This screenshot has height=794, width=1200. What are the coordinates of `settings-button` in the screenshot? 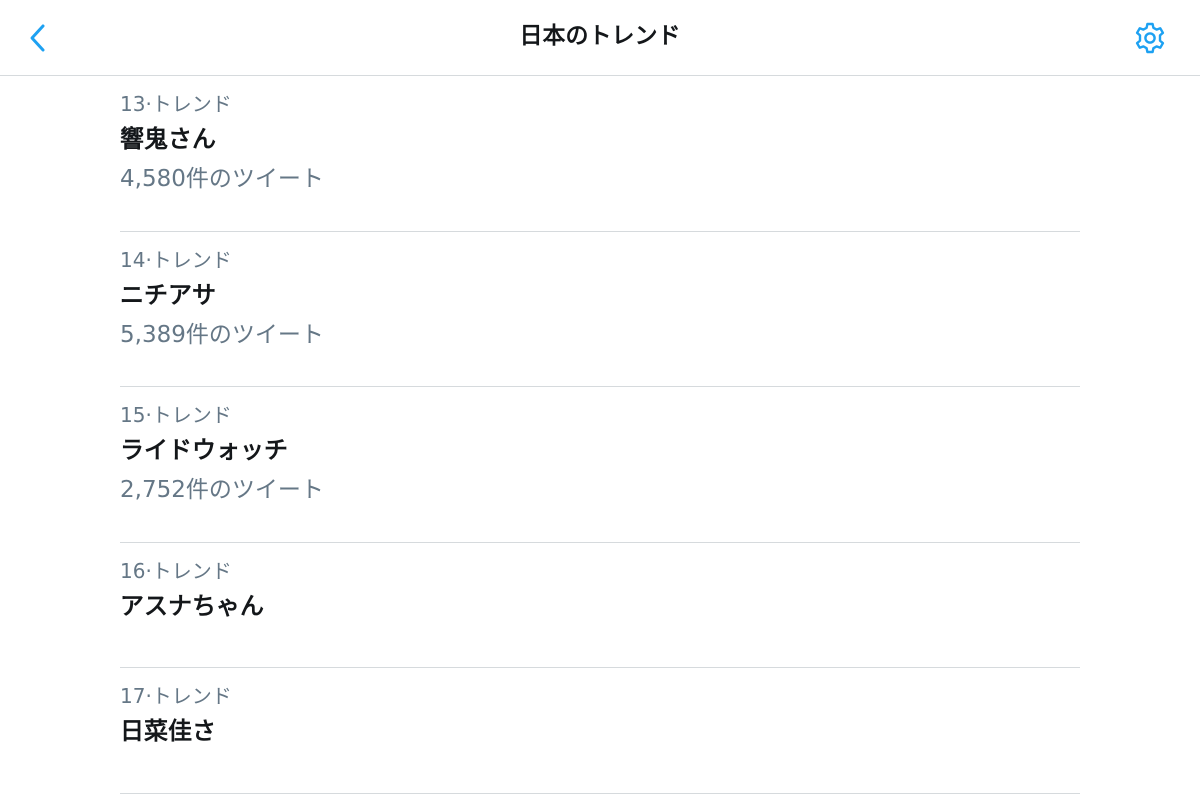 It's located at (1150, 38).